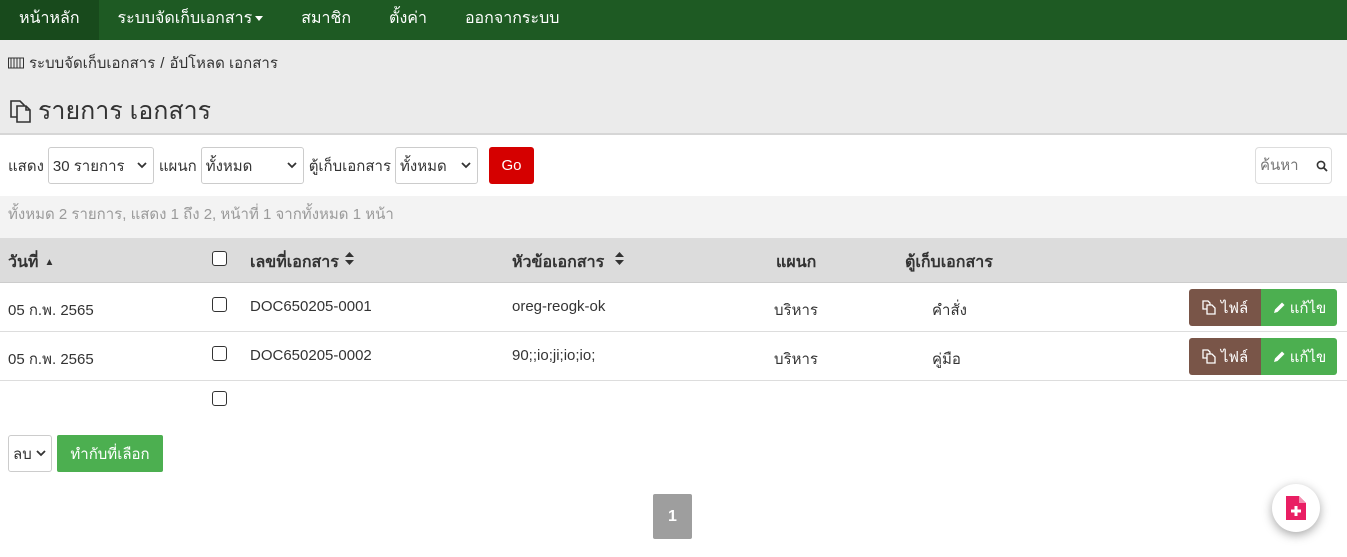 The width and height of the screenshot is (1347, 557). What do you see at coordinates (26, 166) in the screenshot?
I see `show-label: แสดง` at bounding box center [26, 166].